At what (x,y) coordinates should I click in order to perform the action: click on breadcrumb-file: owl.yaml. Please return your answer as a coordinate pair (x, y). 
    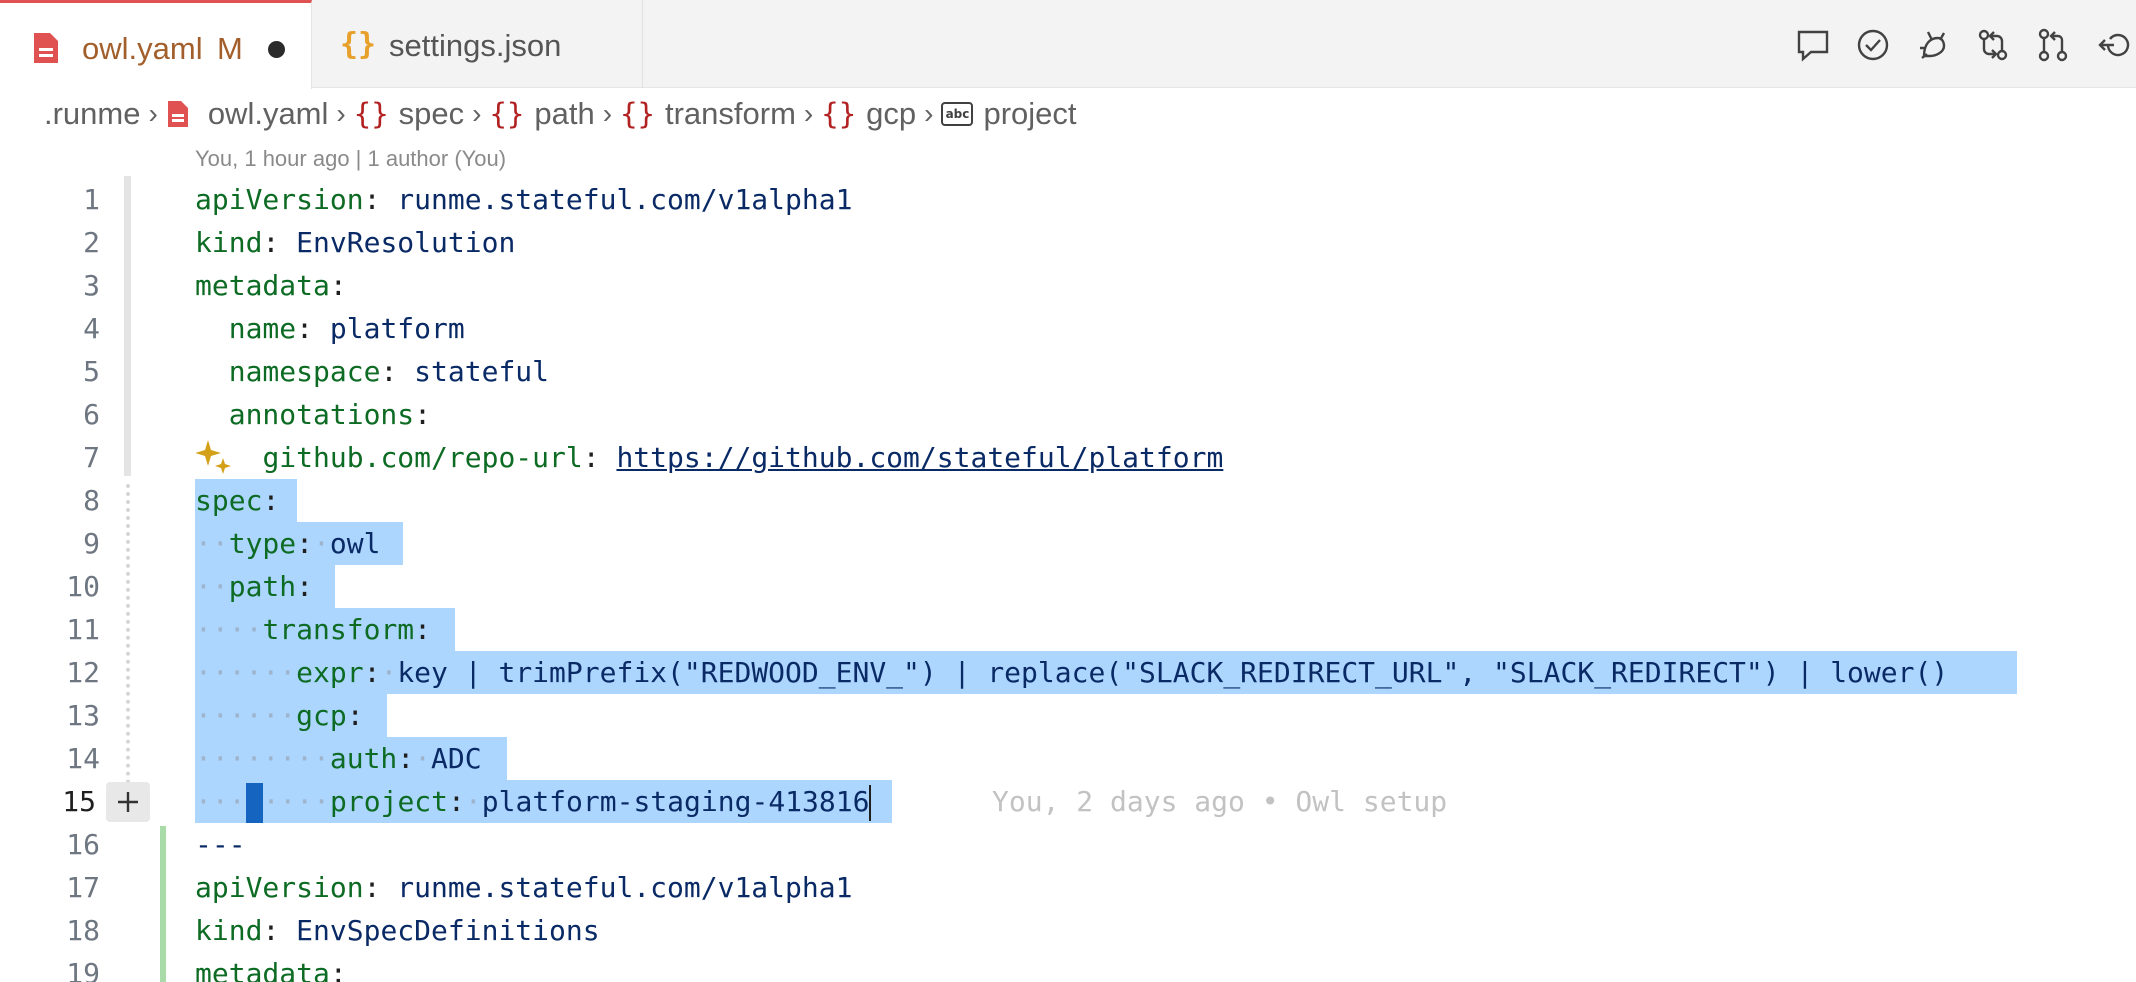
    Looking at the image, I should click on (247, 114).